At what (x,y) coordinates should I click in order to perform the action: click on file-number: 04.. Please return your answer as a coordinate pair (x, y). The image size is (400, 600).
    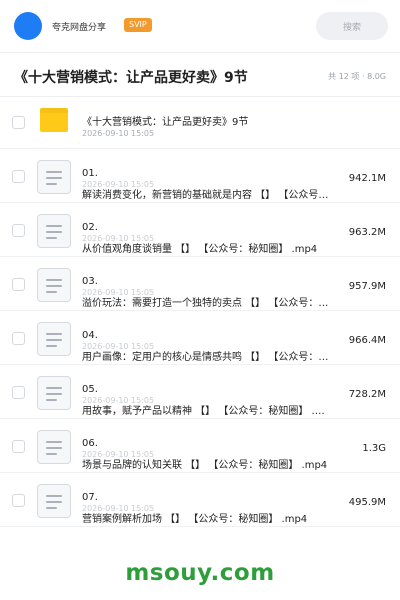
    Looking at the image, I should click on (90, 335).